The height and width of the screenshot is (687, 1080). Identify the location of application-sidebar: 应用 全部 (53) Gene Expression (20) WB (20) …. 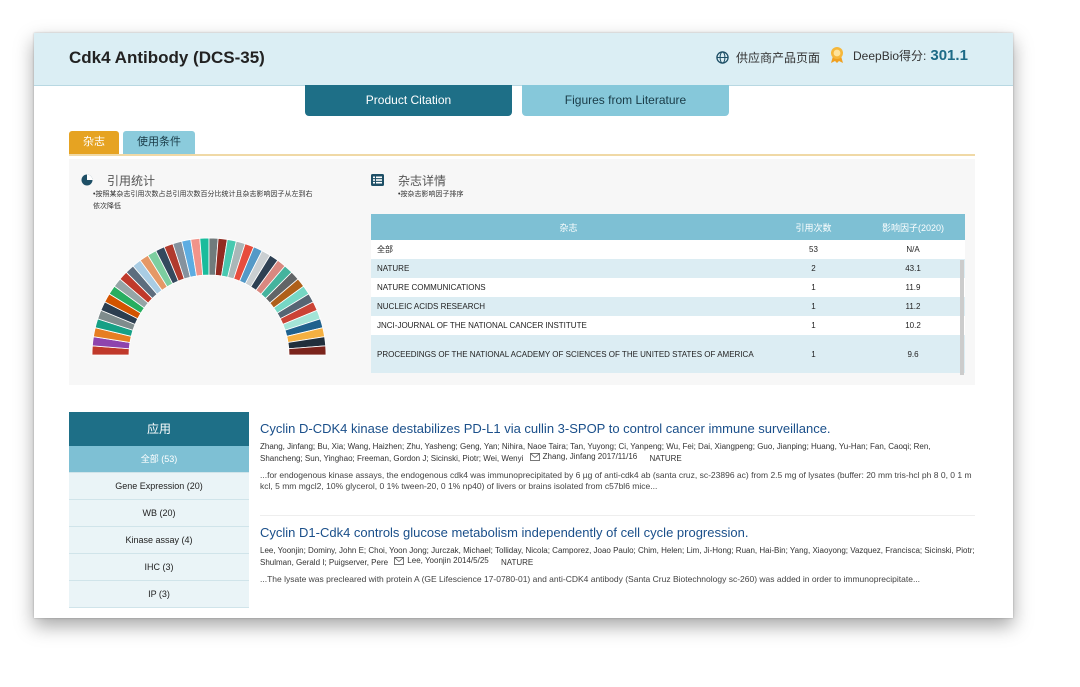
(159, 515).